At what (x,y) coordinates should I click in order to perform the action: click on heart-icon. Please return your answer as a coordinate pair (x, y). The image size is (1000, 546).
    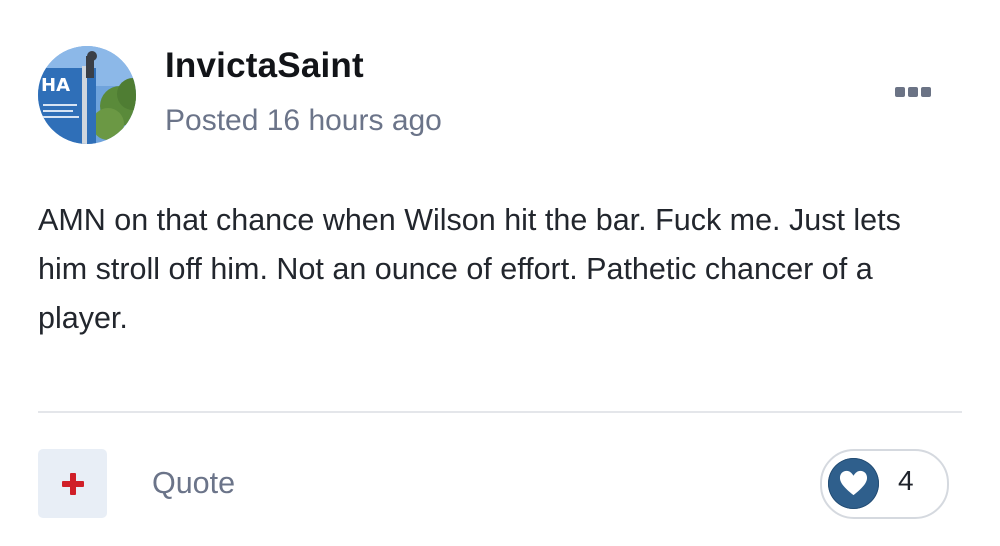
    Looking at the image, I should click on (853, 483).